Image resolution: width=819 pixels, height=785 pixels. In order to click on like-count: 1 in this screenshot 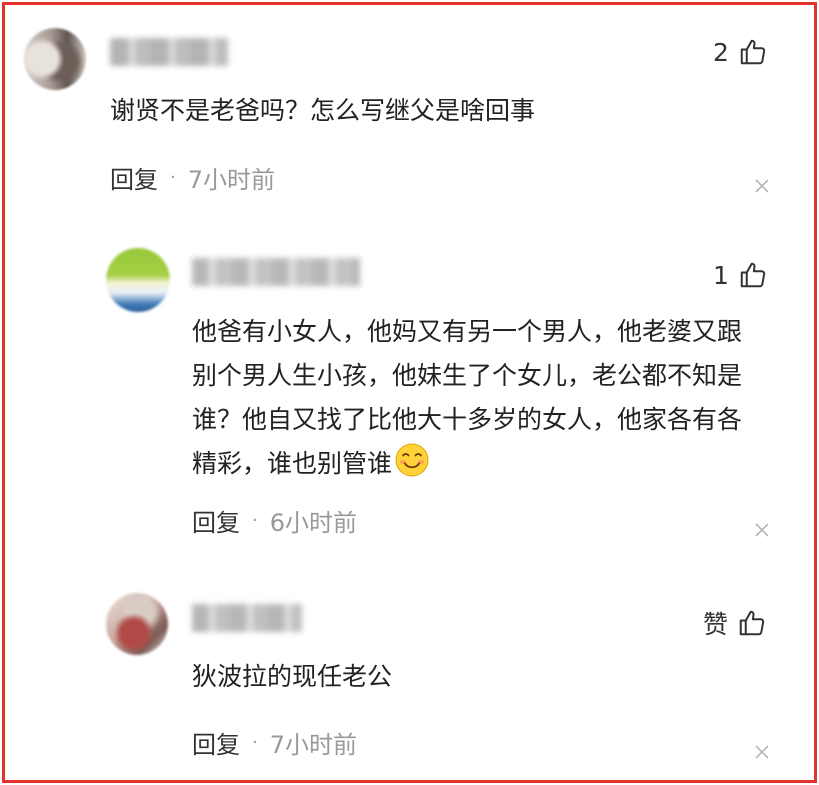, I will do `click(721, 275)`.